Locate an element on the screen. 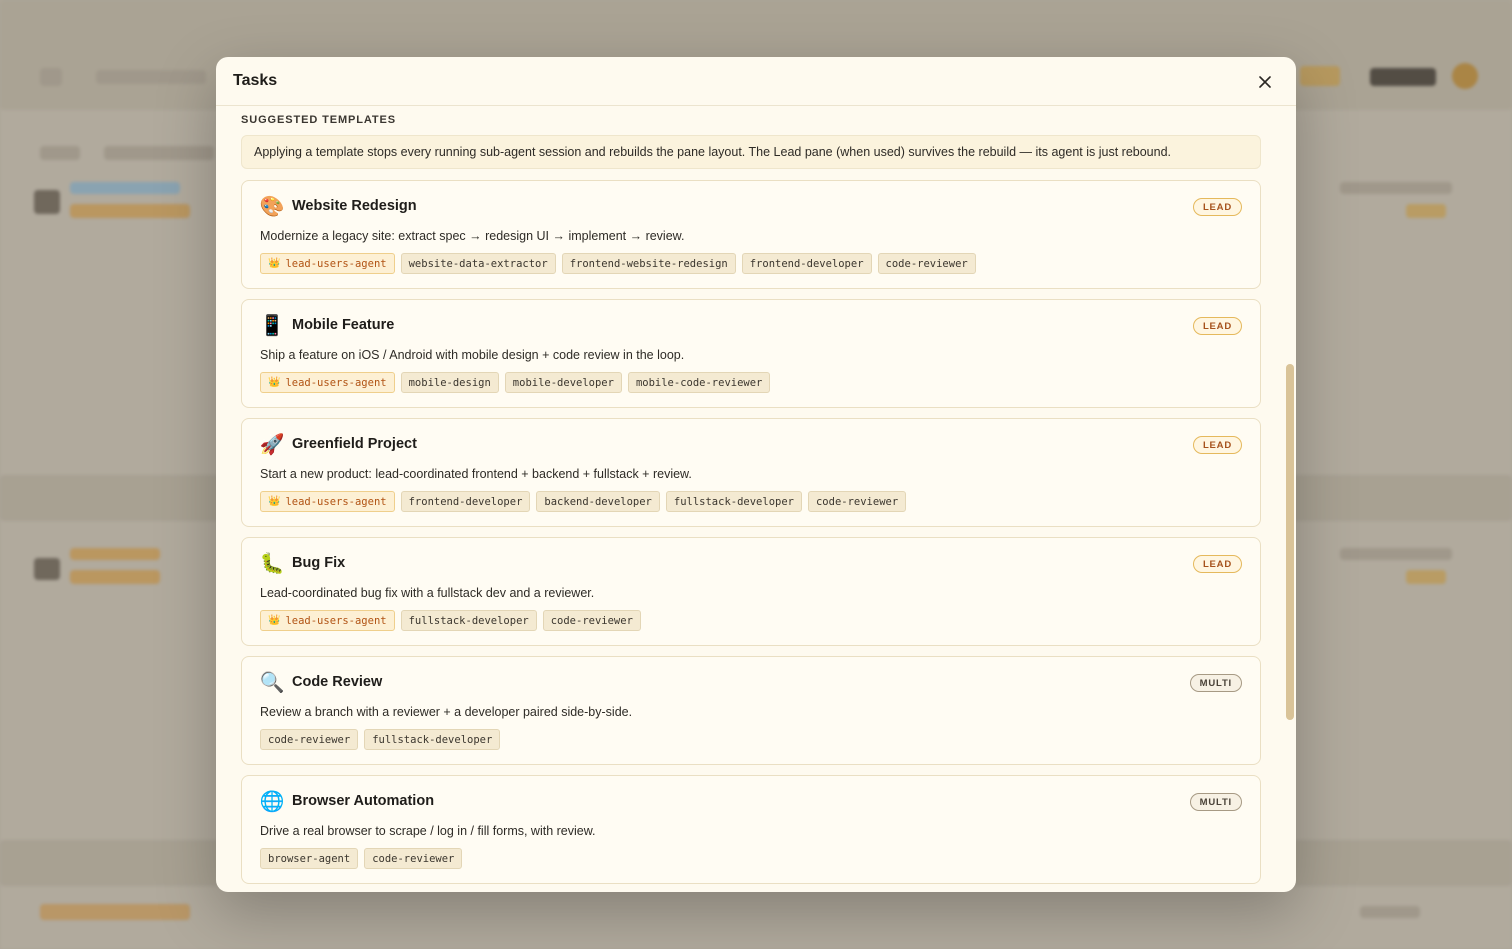  agent-chip: mobile-developer is located at coordinates (563, 382).